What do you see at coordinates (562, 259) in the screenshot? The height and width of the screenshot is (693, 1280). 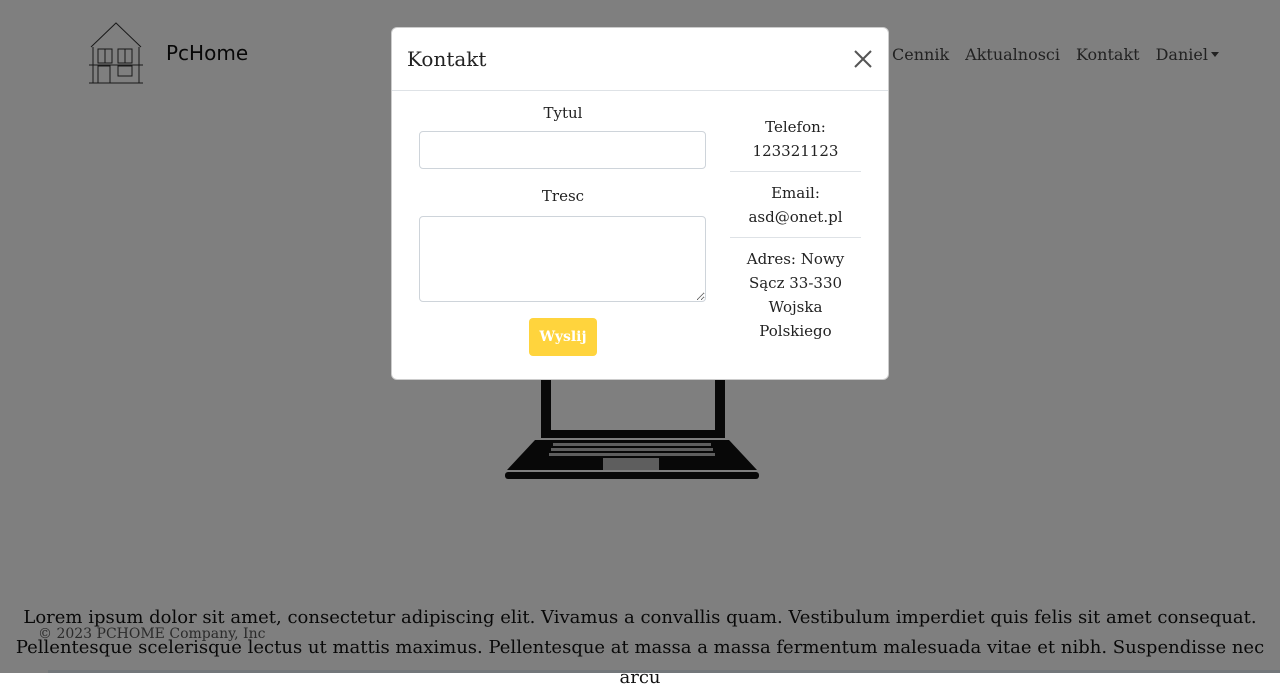 I see `content-textarea` at bounding box center [562, 259].